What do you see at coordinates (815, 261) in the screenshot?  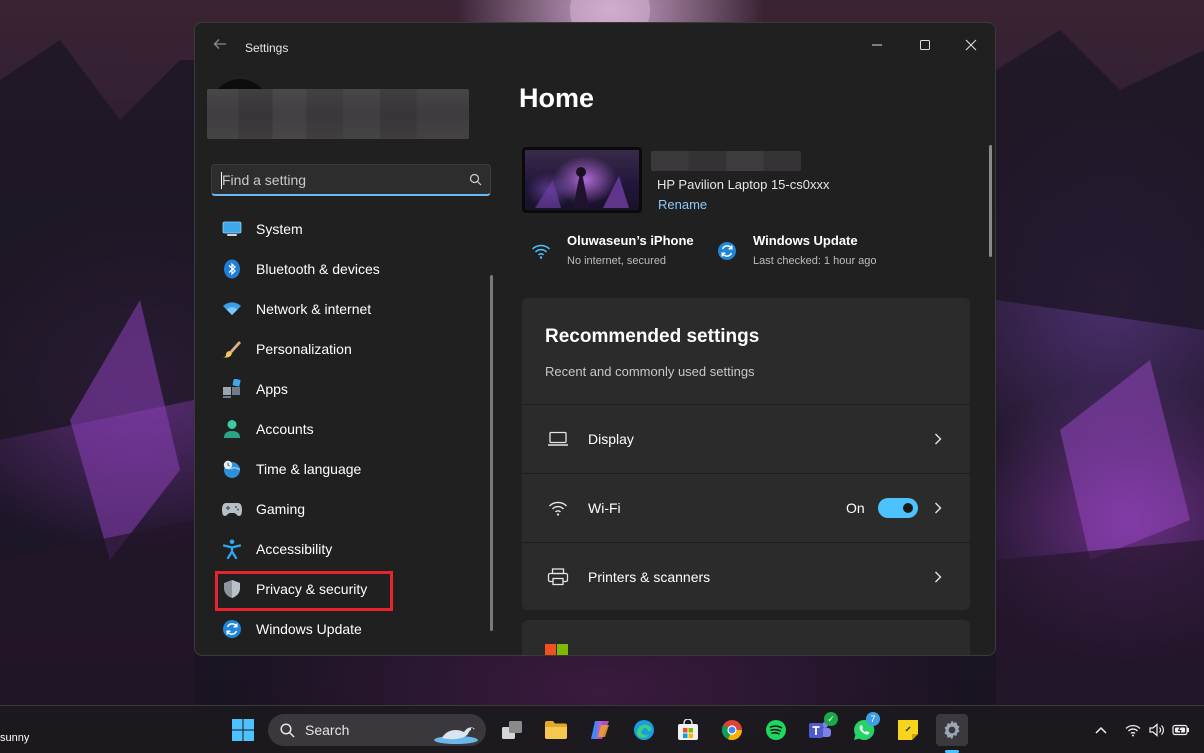 I see `update-last-checked: Last checked: 1 hour ago` at bounding box center [815, 261].